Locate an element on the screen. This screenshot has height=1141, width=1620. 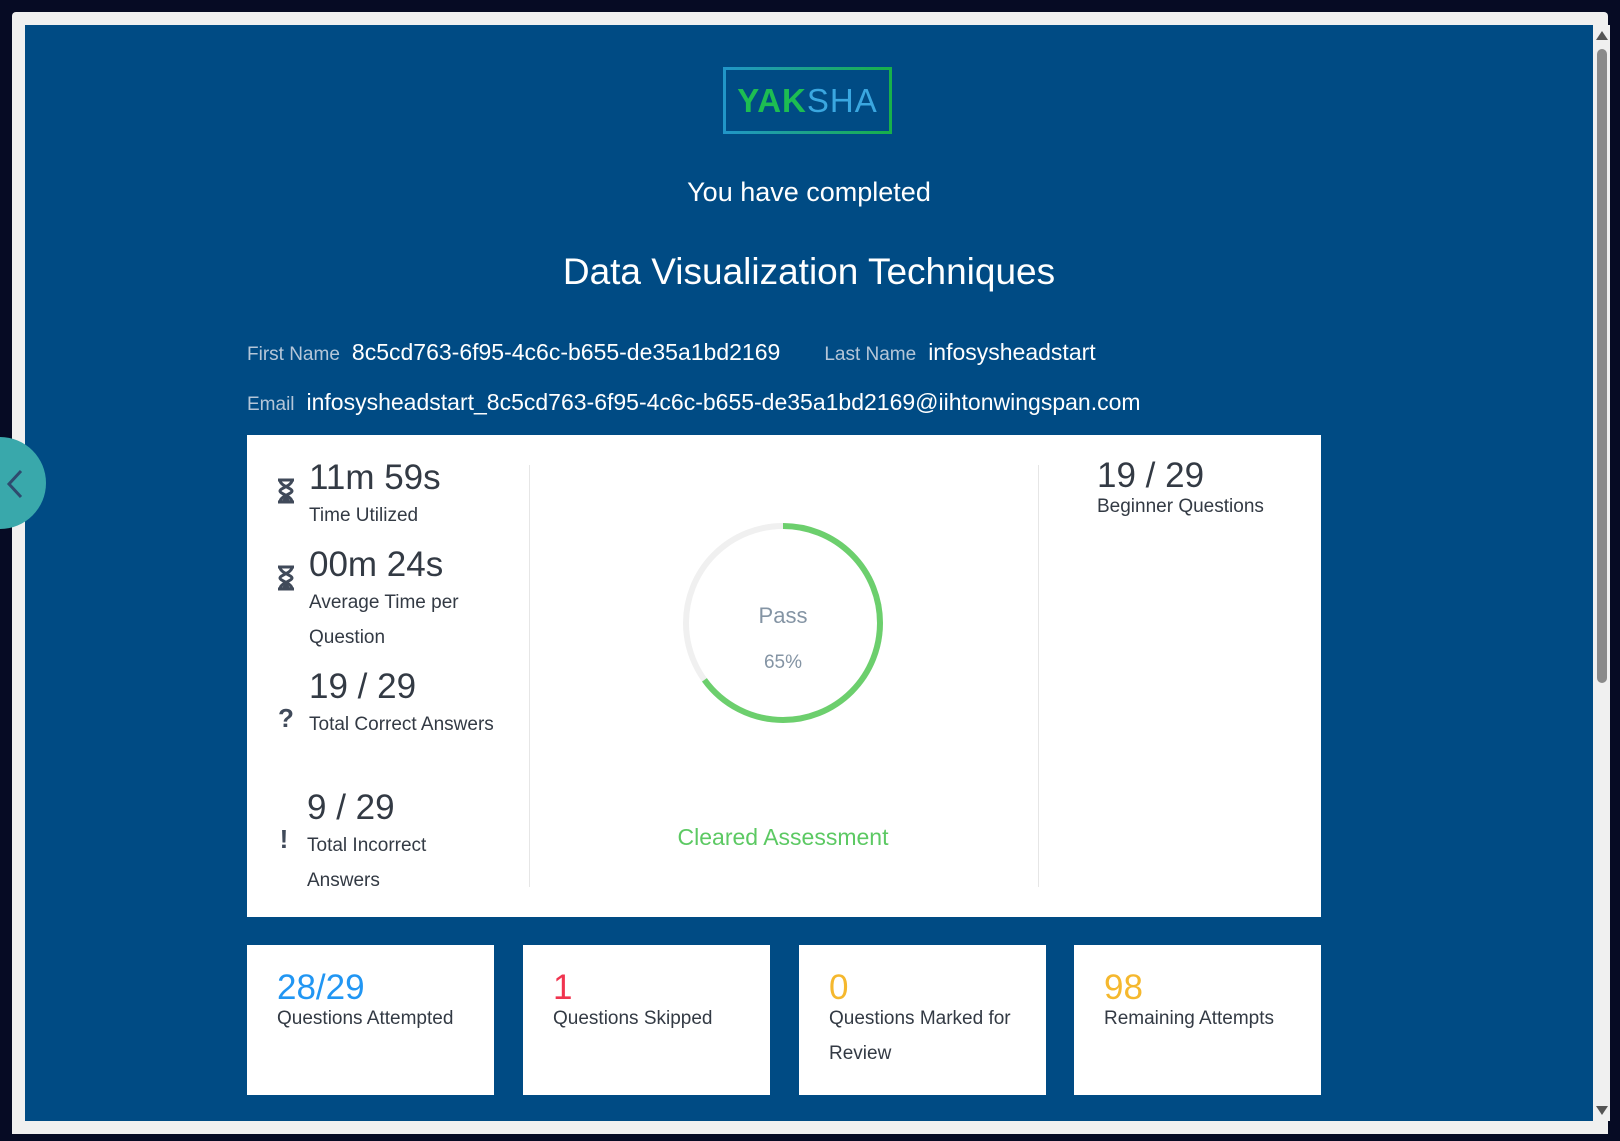
summary-label: Questions Marked for Review is located at coordinates (920, 1036).